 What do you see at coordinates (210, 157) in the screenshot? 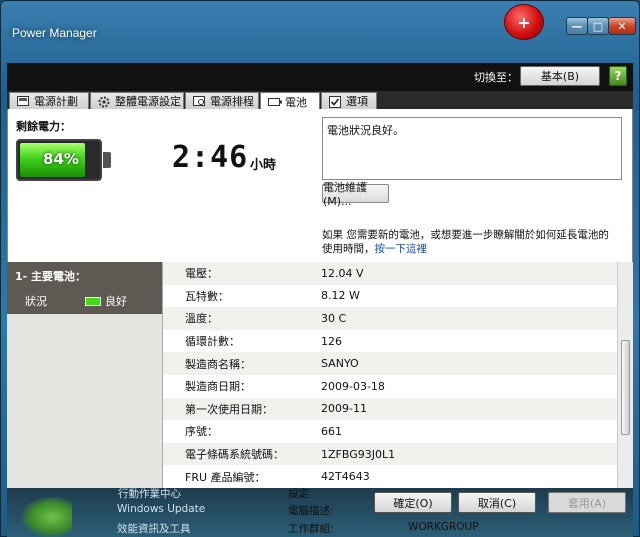
I see `remaining-time: 2:46` at bounding box center [210, 157].